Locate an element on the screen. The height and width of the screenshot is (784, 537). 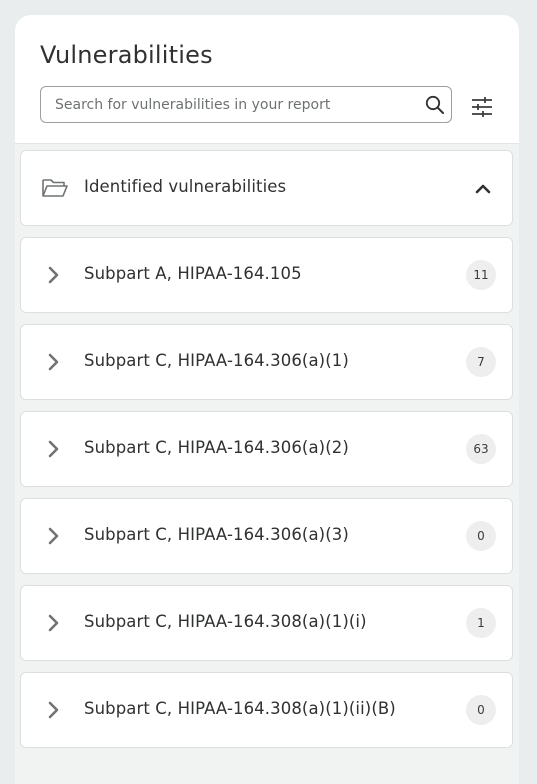
list-item: Subpart C, HIPAA-164.306(a)(1) 7 is located at coordinates (266, 362).